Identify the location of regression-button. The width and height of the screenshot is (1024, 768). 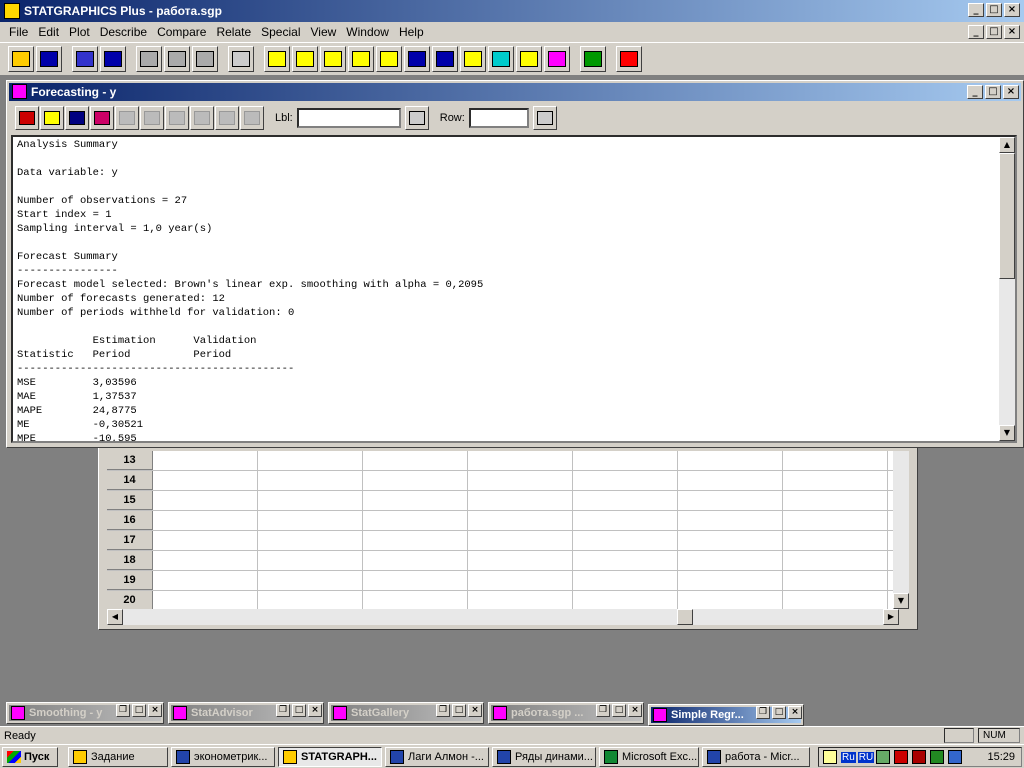
(473, 59).